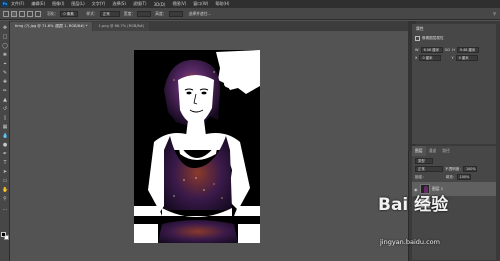  I want to click on watermark-brand: Bai 经验, so click(413, 205).